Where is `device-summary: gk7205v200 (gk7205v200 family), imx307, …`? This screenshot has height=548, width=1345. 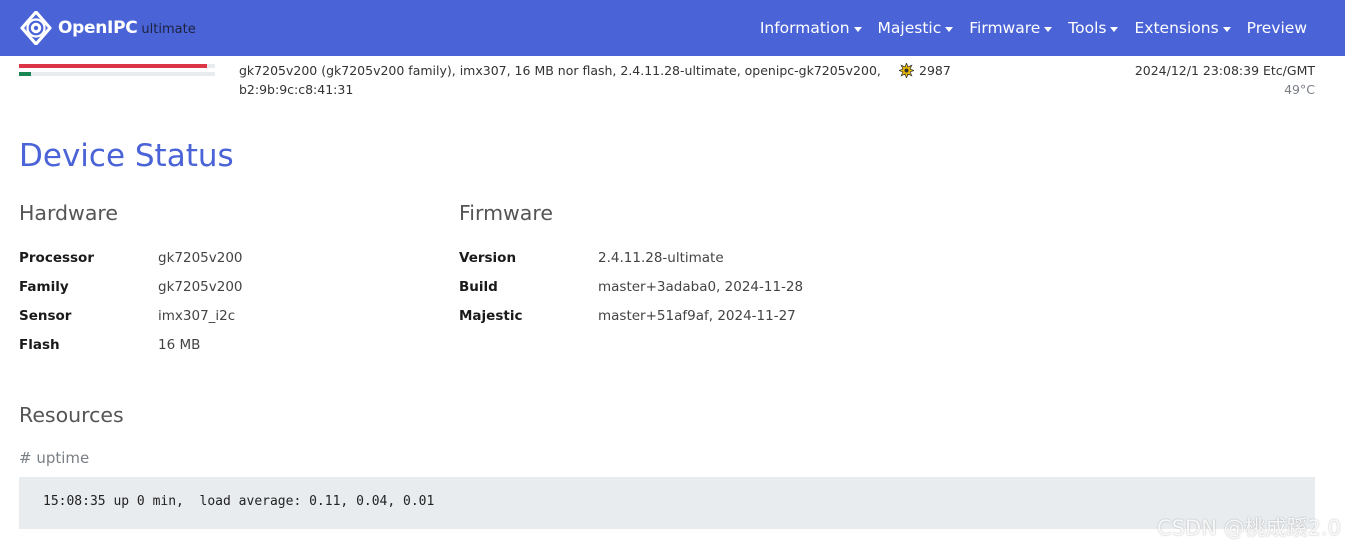 device-summary: gk7205v200 (gk7205v200 family), imx307, … is located at coordinates (560, 80).